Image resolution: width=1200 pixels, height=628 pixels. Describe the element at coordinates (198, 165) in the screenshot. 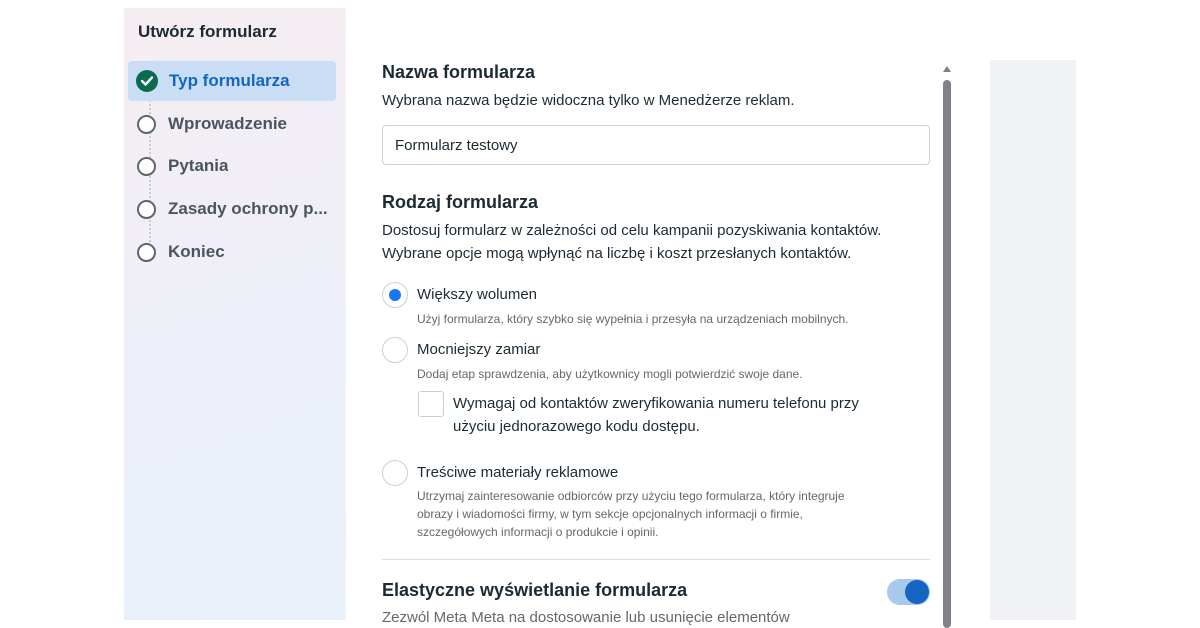

I see `step-label: Pytania` at that location.